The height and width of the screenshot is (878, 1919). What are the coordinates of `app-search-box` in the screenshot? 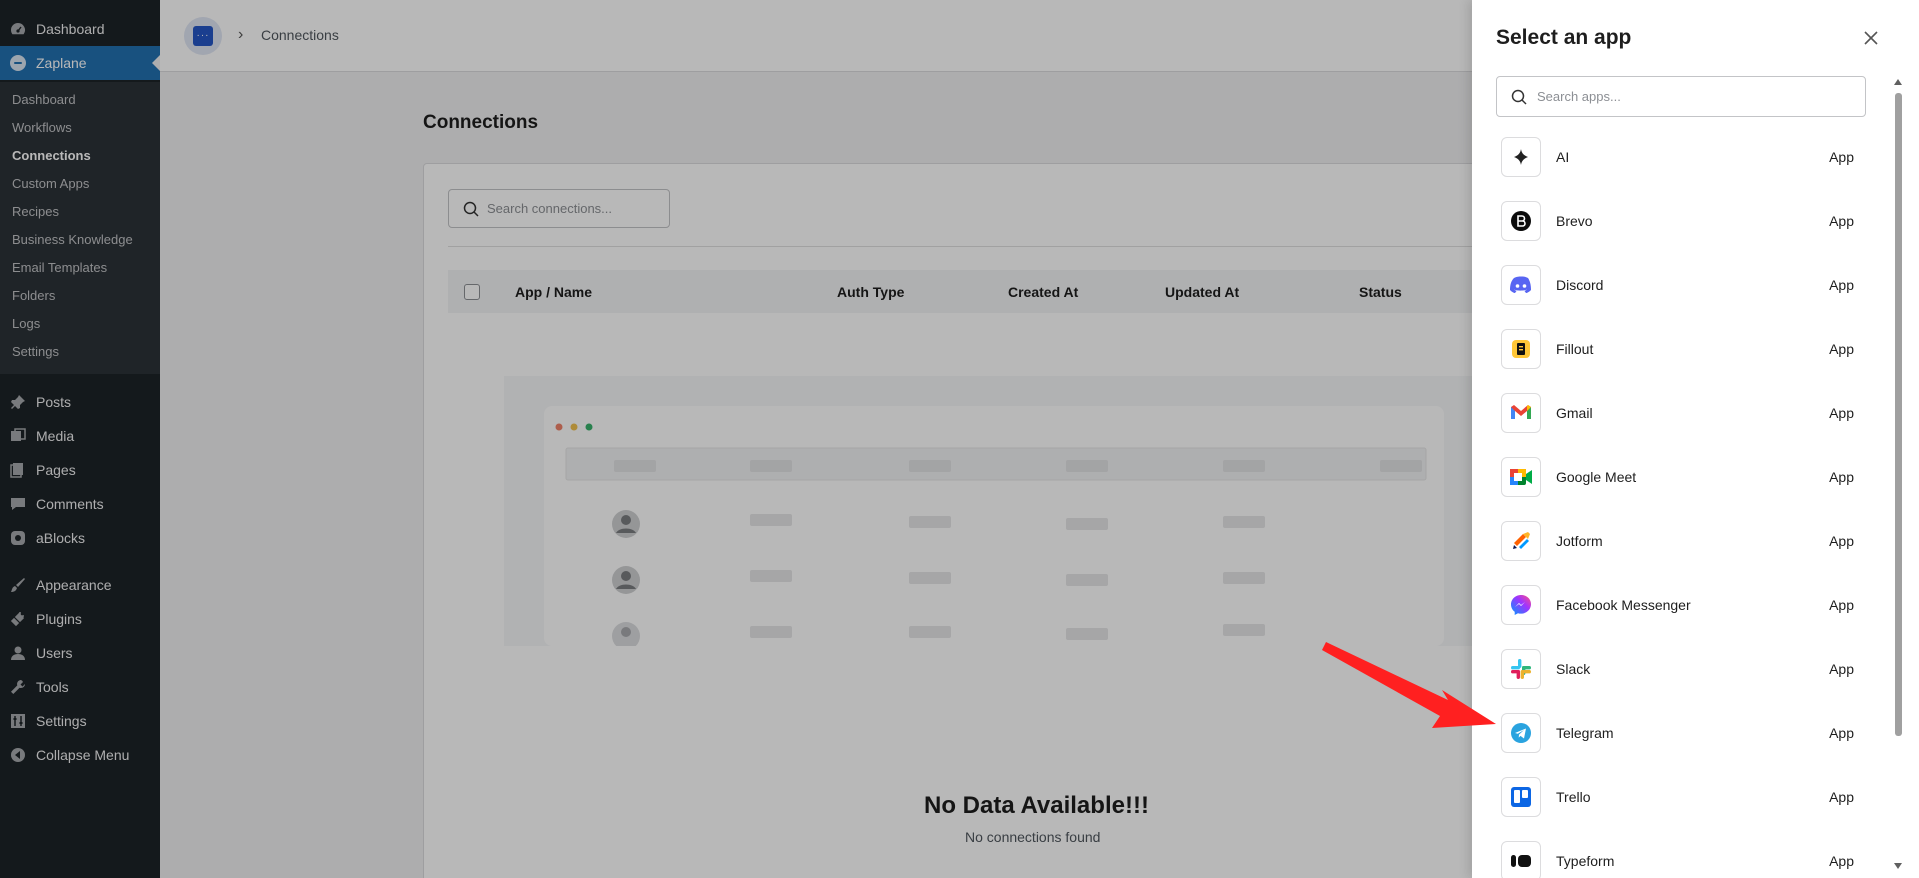 It's located at (1681, 96).